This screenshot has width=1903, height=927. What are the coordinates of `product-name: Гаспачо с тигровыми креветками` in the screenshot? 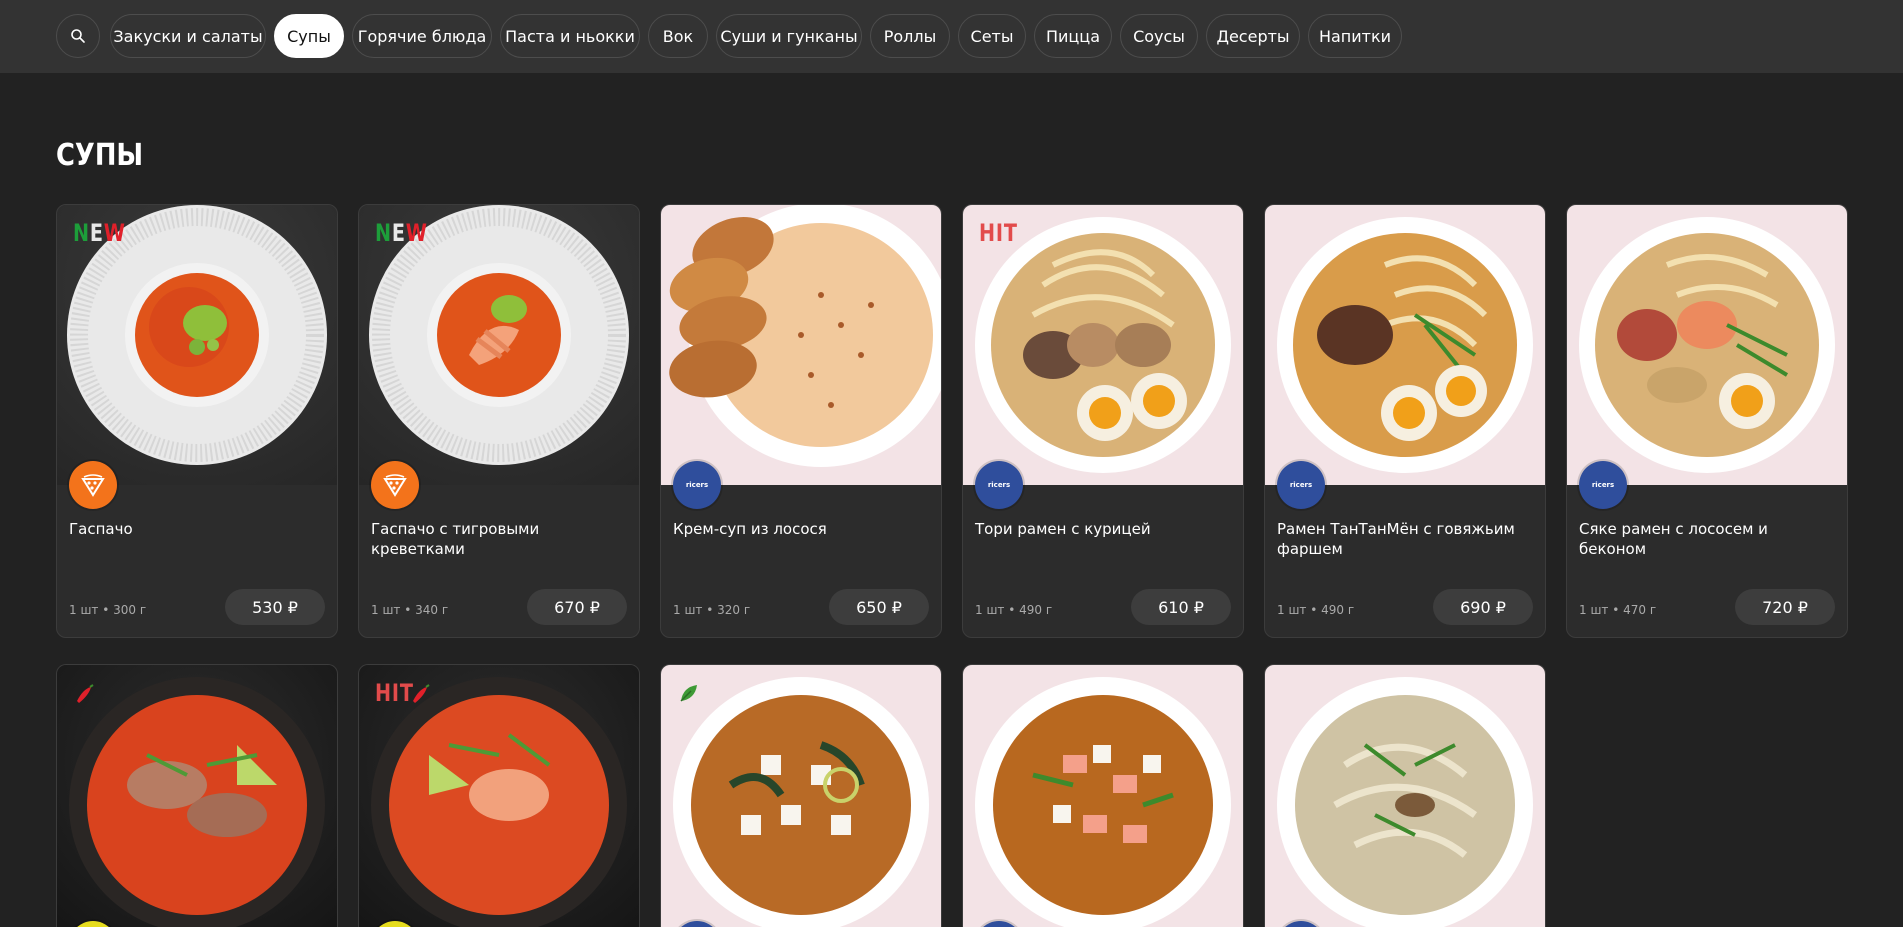 It's located at (455, 539).